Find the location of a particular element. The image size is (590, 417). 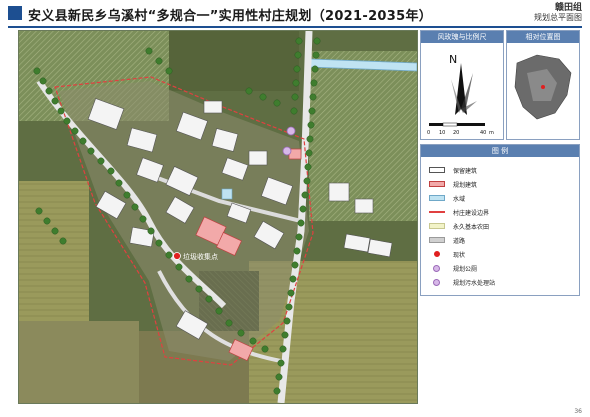

scale-label: 10 is located at coordinates (442, 133).